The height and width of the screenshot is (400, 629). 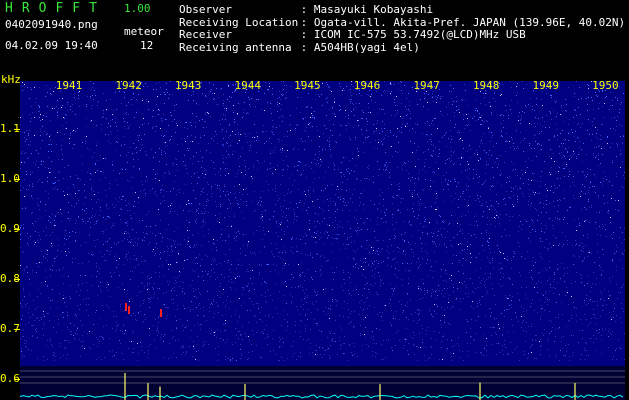 What do you see at coordinates (486, 85) in the screenshot?
I see `time-label: 1948` at bounding box center [486, 85].